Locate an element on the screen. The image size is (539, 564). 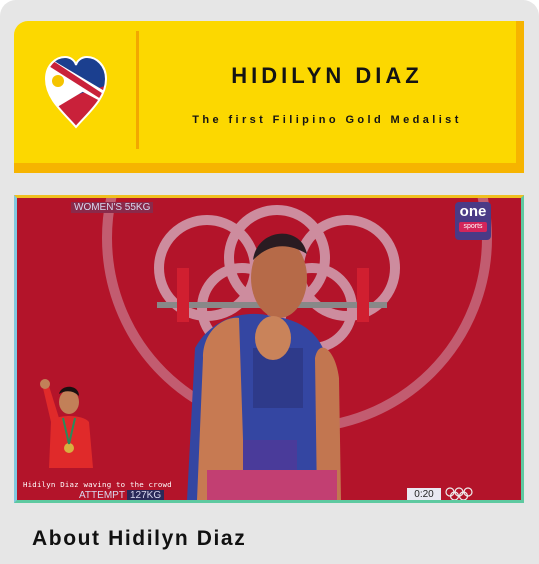
philippine-flag-heart-icon is located at coordinates (76, 92).